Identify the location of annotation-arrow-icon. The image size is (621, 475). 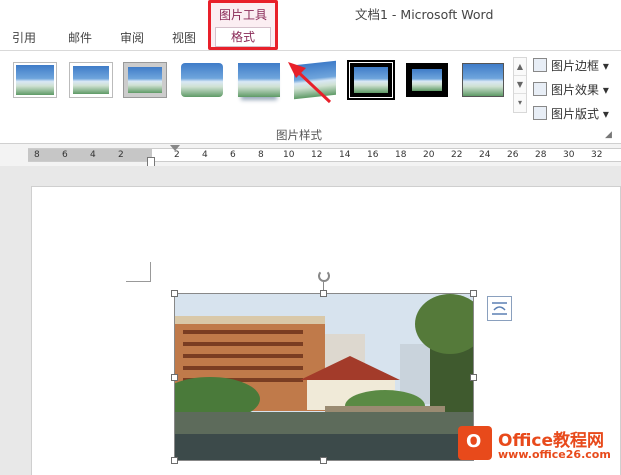
(310, 83).